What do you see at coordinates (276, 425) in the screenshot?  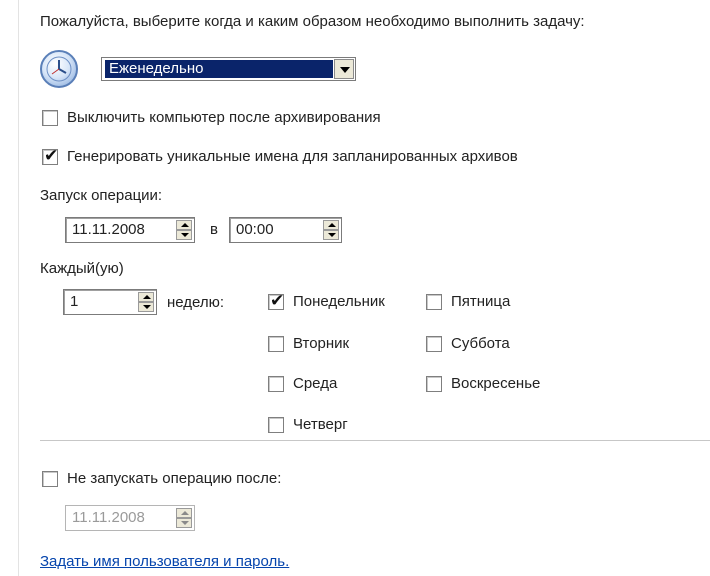 I see `thursday-checkbox` at bounding box center [276, 425].